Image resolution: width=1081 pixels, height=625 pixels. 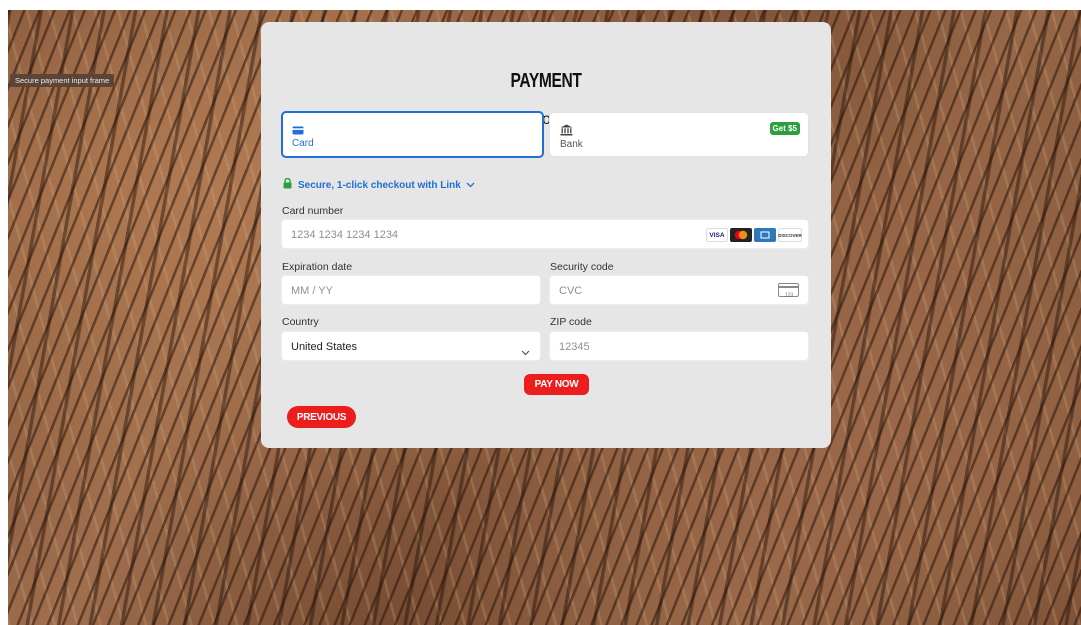 What do you see at coordinates (717, 235) in the screenshot?
I see `visa-icon: VISA` at bounding box center [717, 235].